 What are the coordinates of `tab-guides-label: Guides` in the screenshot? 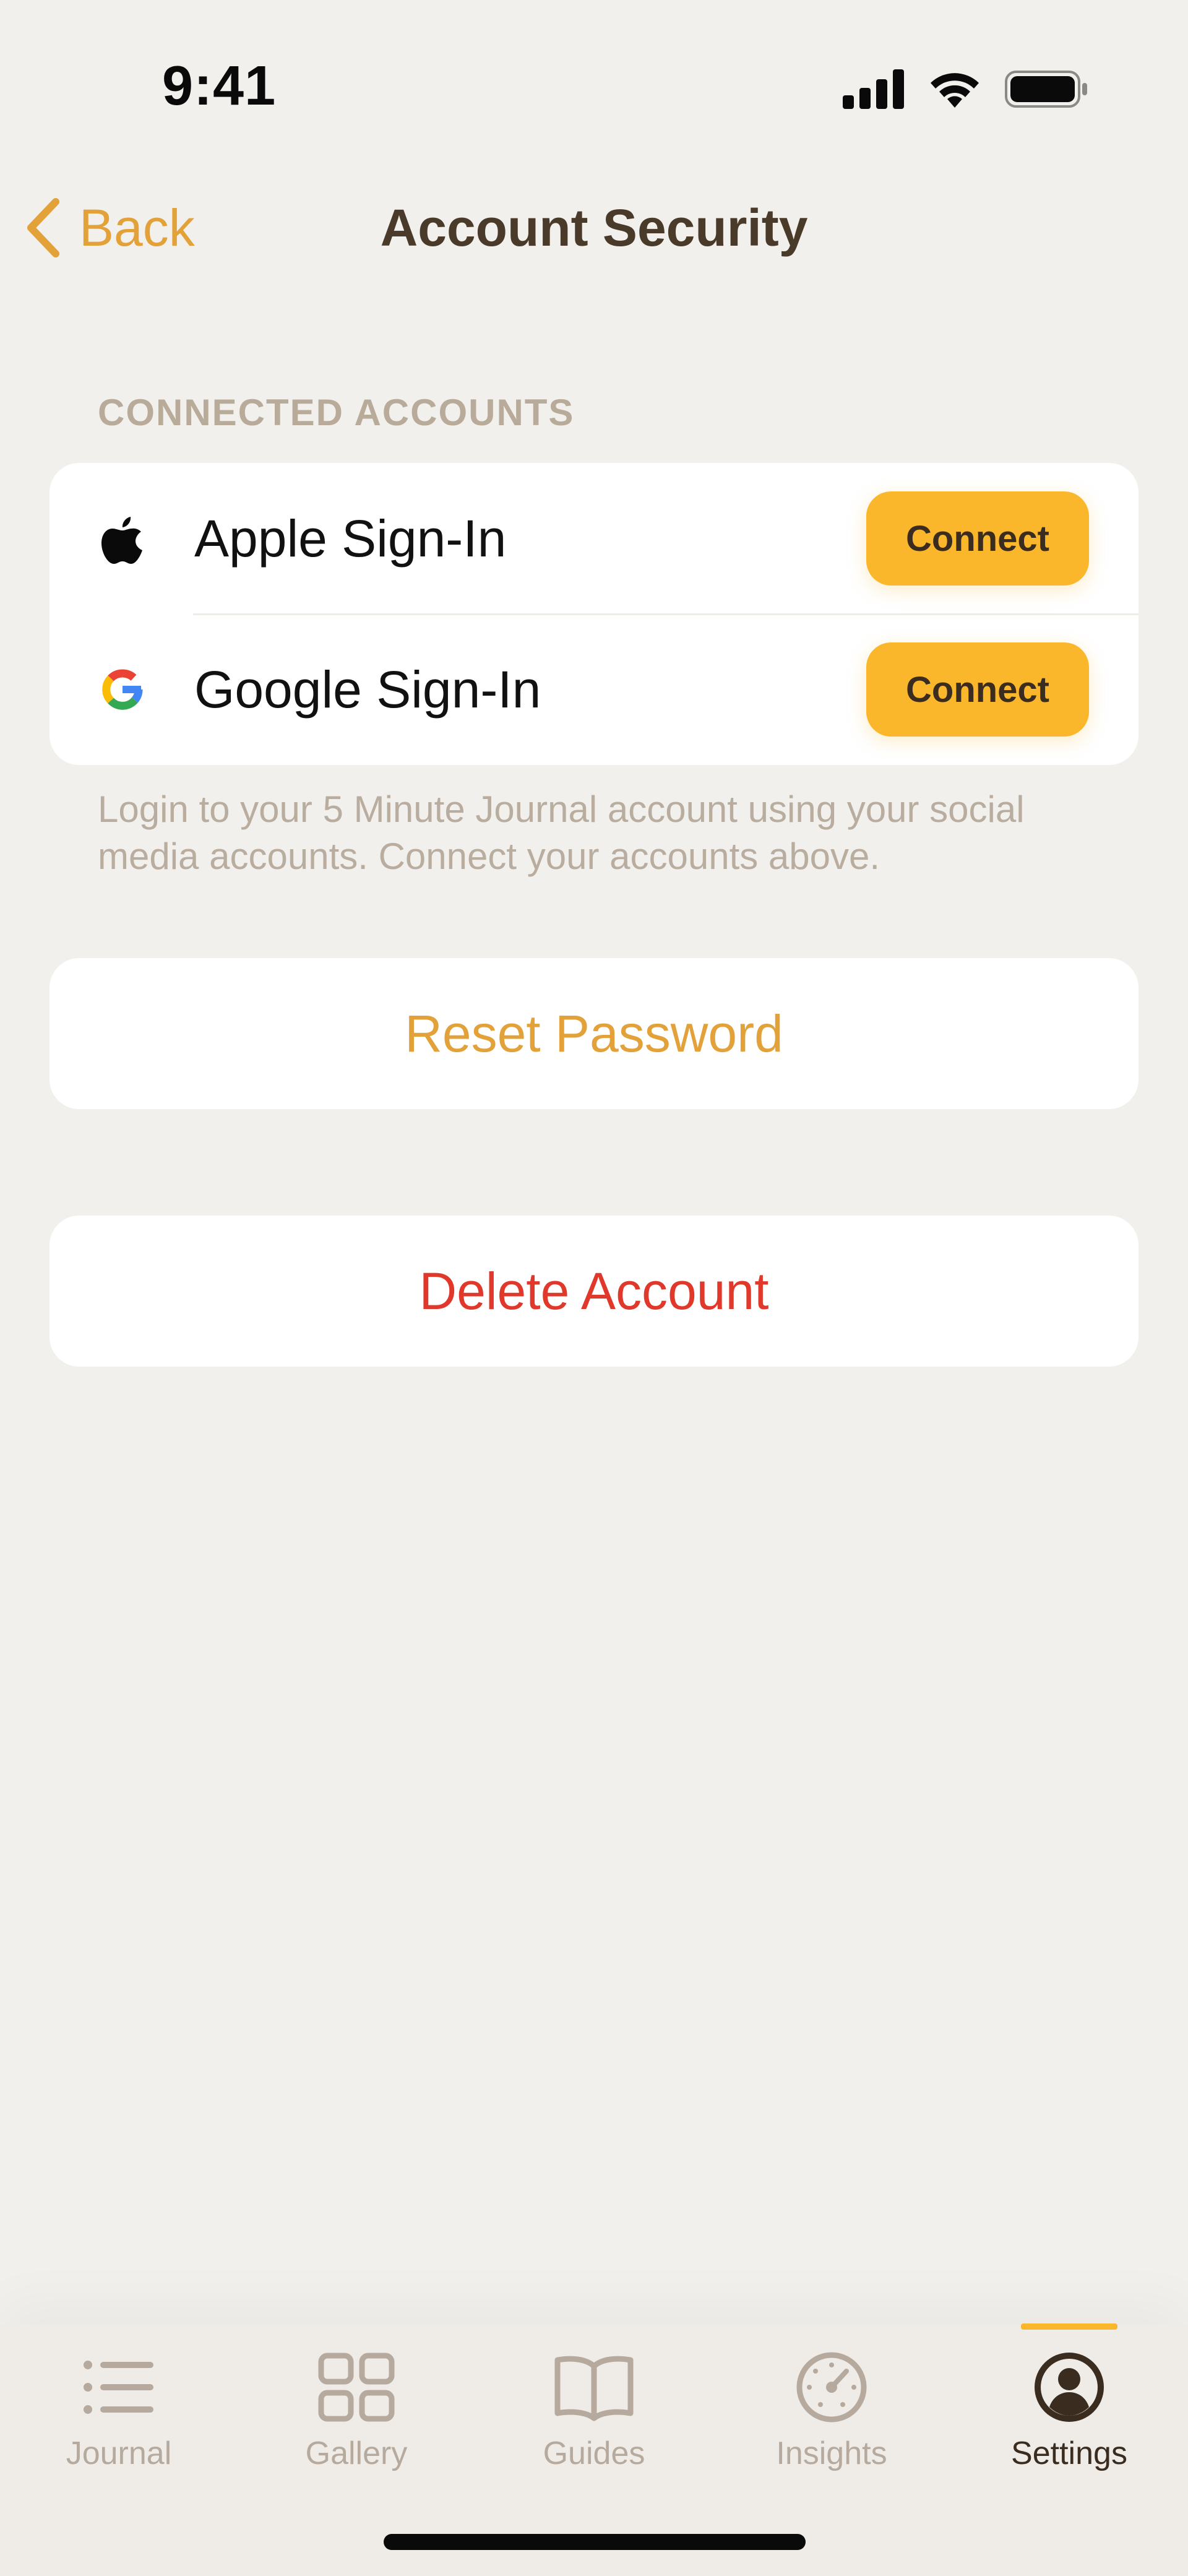 It's located at (594, 2453).